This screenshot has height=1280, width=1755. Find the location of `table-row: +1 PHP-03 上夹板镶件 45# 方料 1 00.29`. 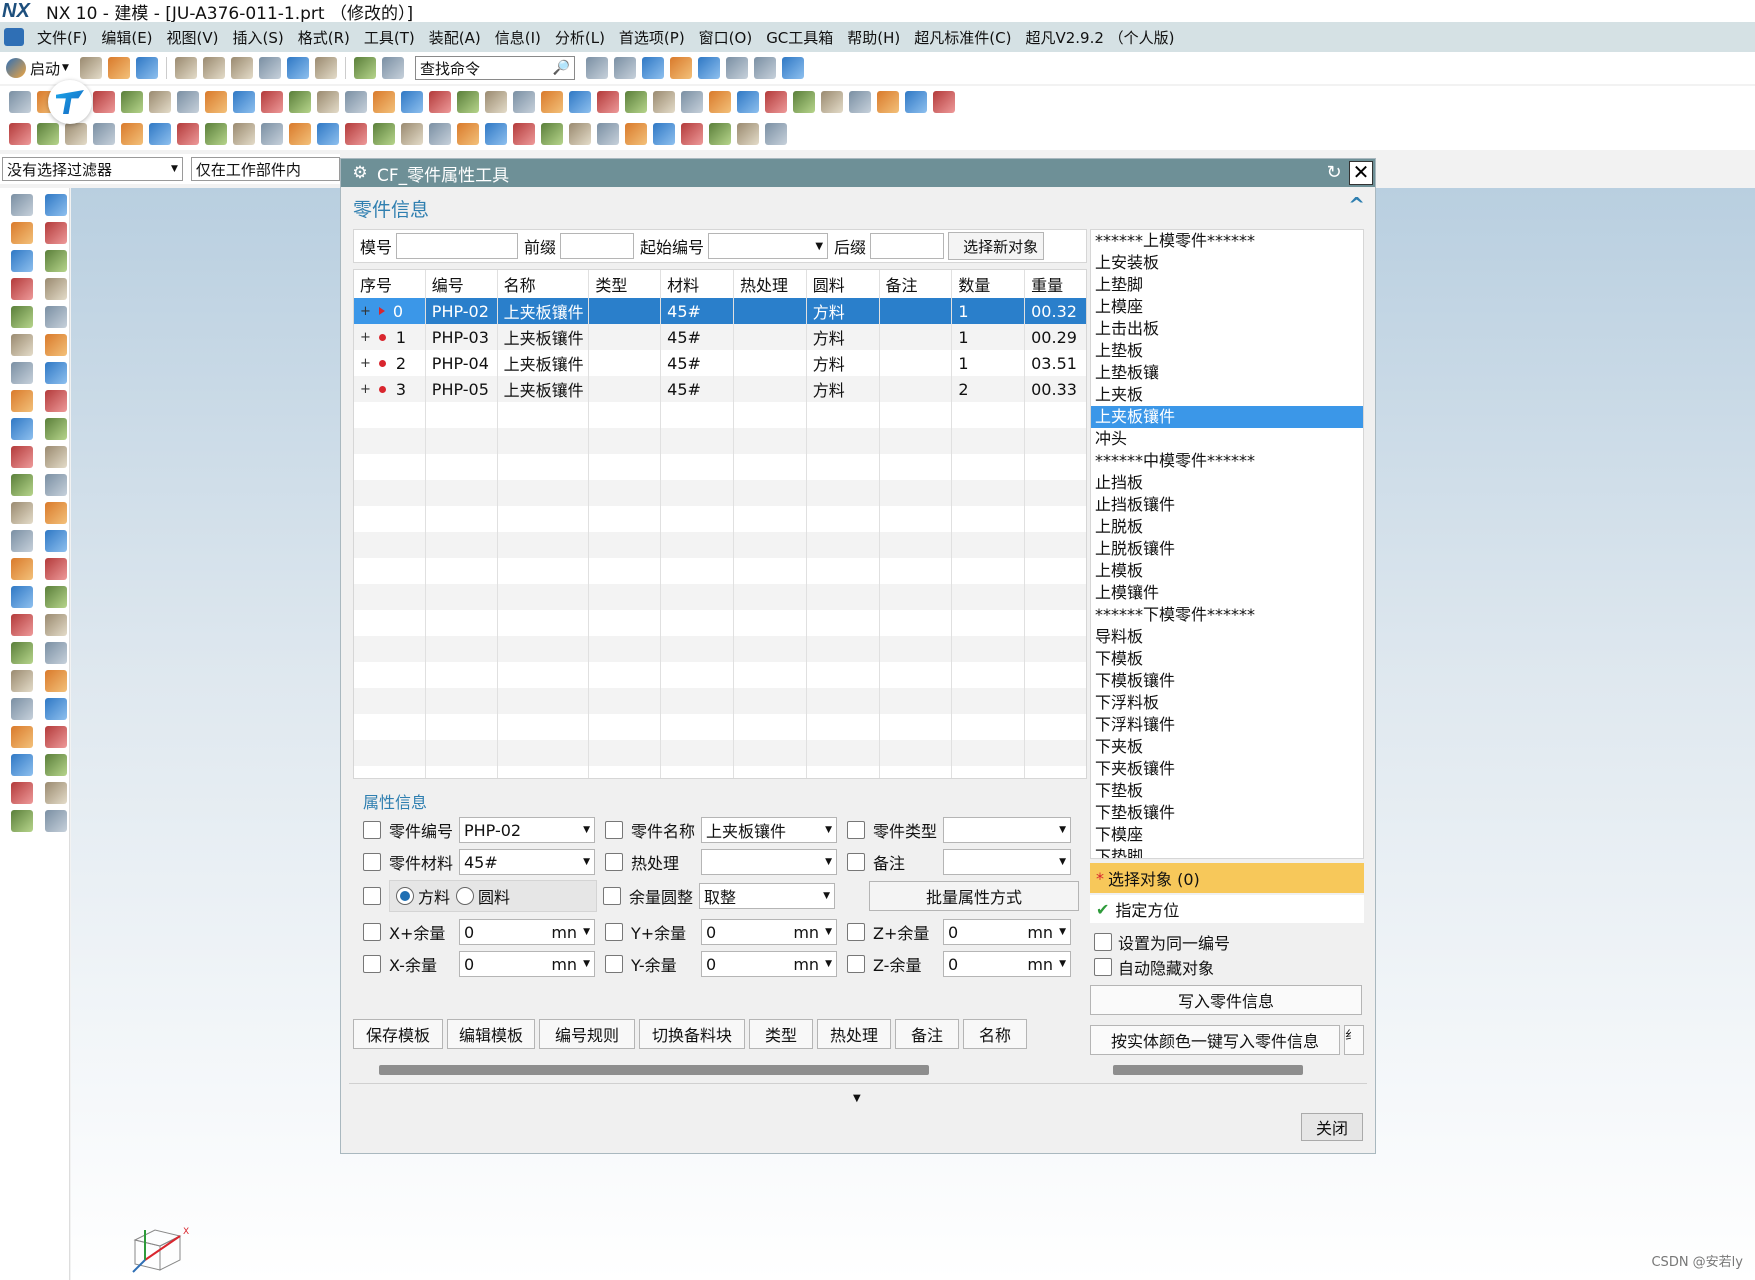

table-row: +1 PHP-03 上夹板镶件 45# 方料 1 00.29 is located at coordinates (720, 337).